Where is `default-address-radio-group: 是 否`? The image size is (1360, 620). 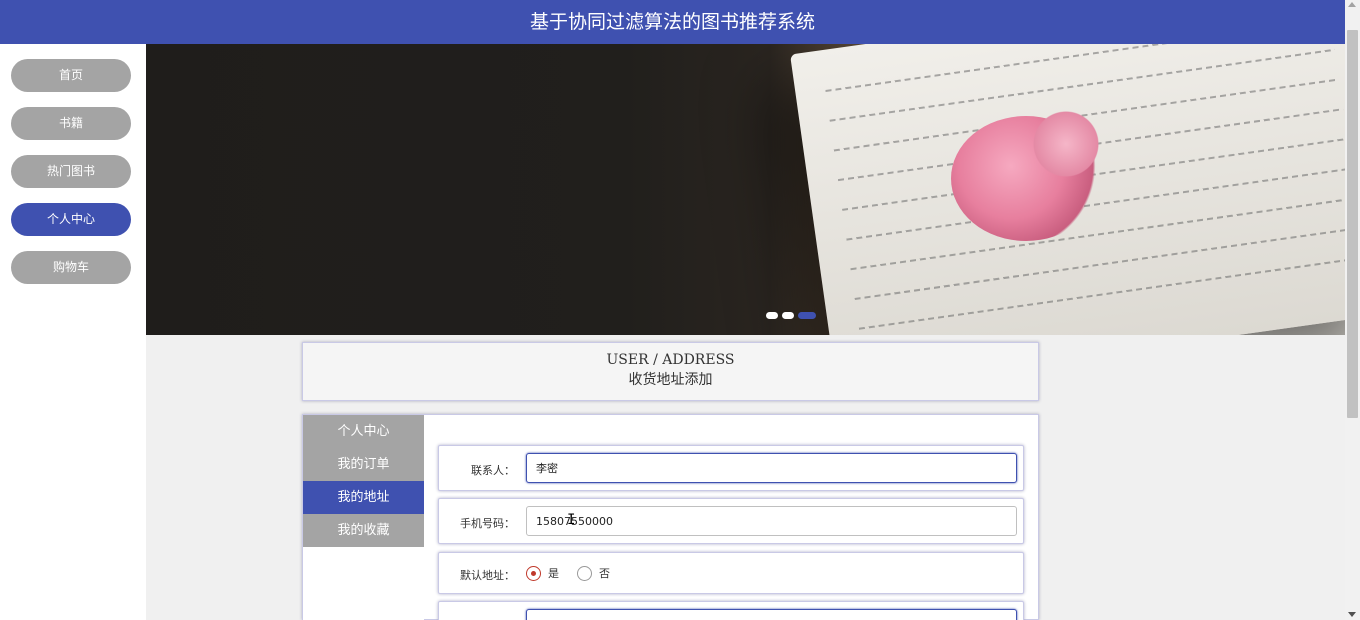
default-address-radio-group: 是 否 is located at coordinates (577, 573).